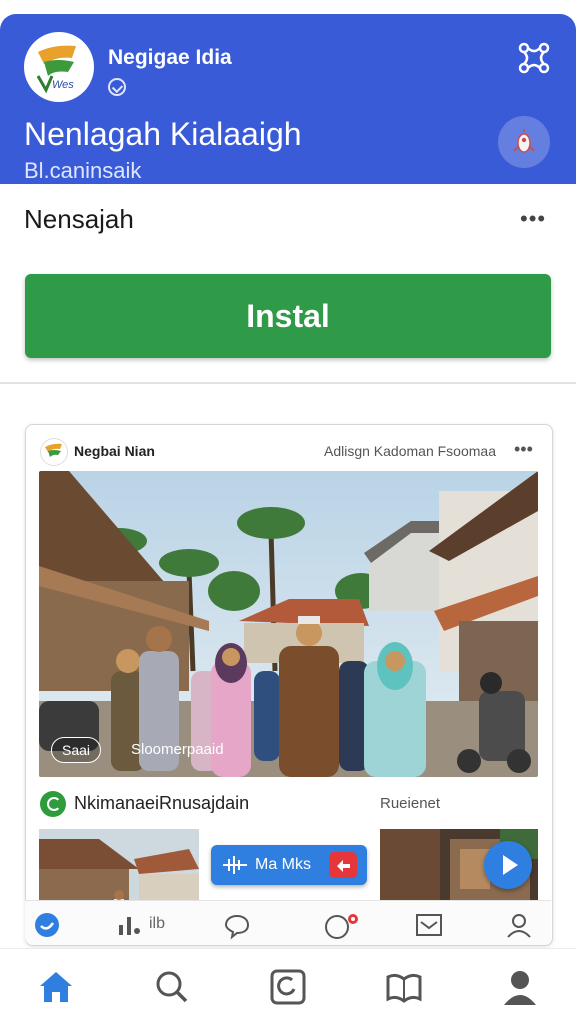 This screenshot has width=576, height=1025. I want to click on brand-name: Negigae Idia, so click(170, 57).